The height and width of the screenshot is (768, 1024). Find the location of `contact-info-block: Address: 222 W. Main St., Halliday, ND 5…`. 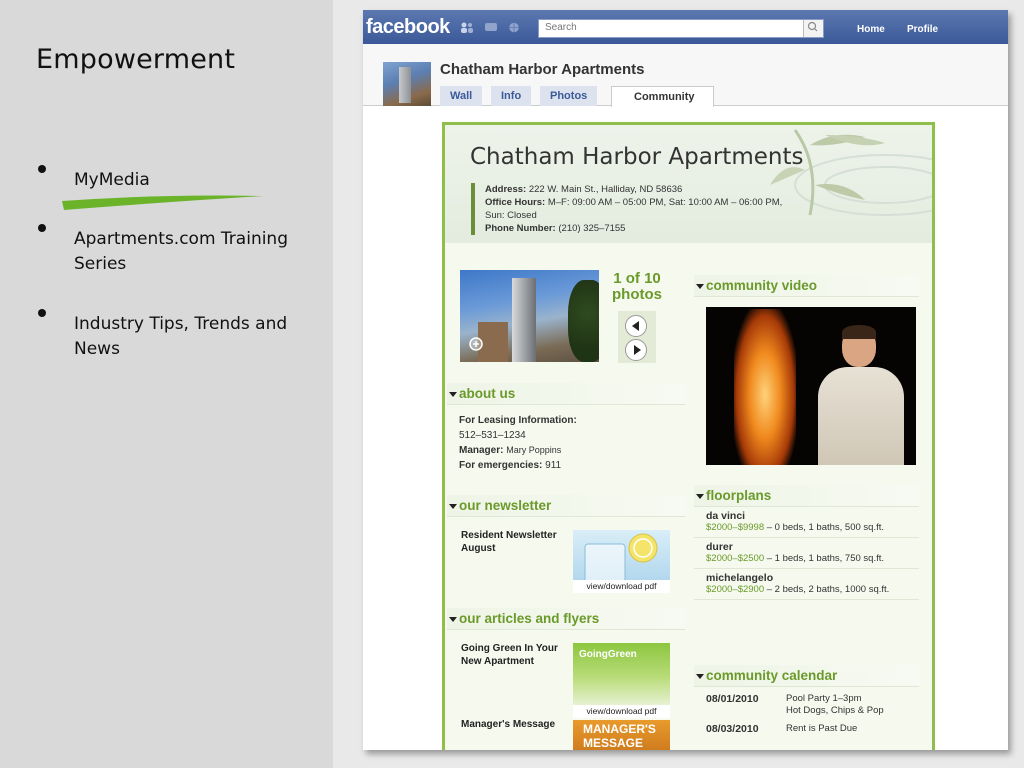

contact-info-block: Address: 222 W. Main St., Halliday, ND 5… is located at coordinates (631, 209).